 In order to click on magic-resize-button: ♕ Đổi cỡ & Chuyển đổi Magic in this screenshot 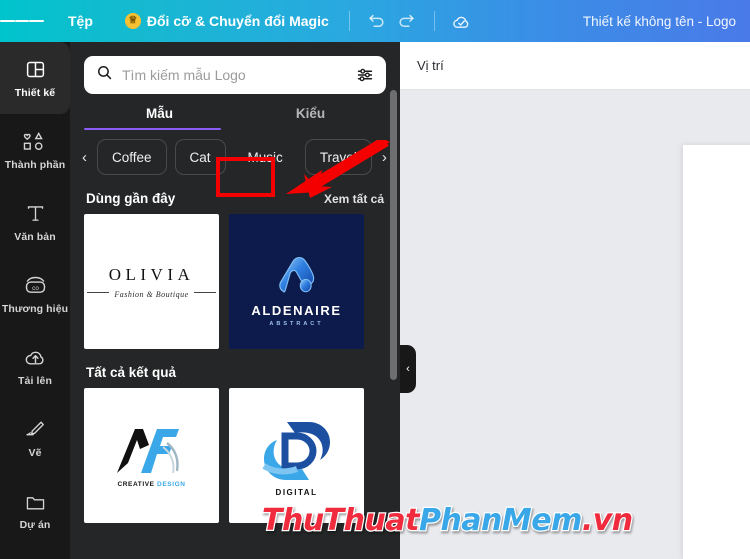, I will do `click(227, 21)`.